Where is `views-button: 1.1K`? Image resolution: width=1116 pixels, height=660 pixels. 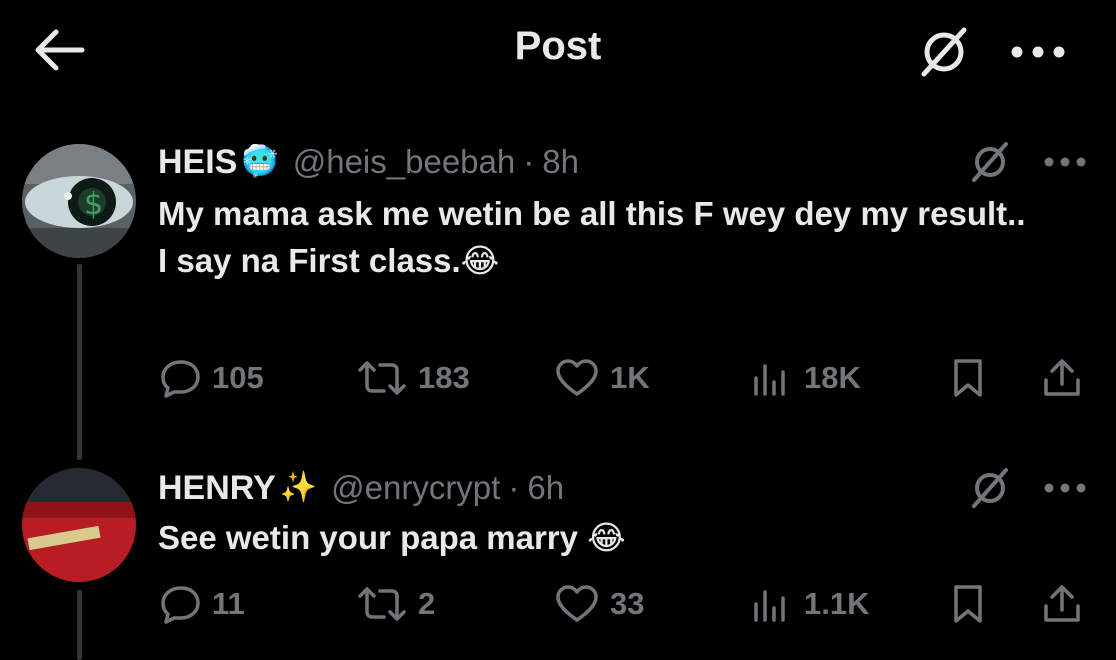 views-button: 1.1K is located at coordinates (809, 604).